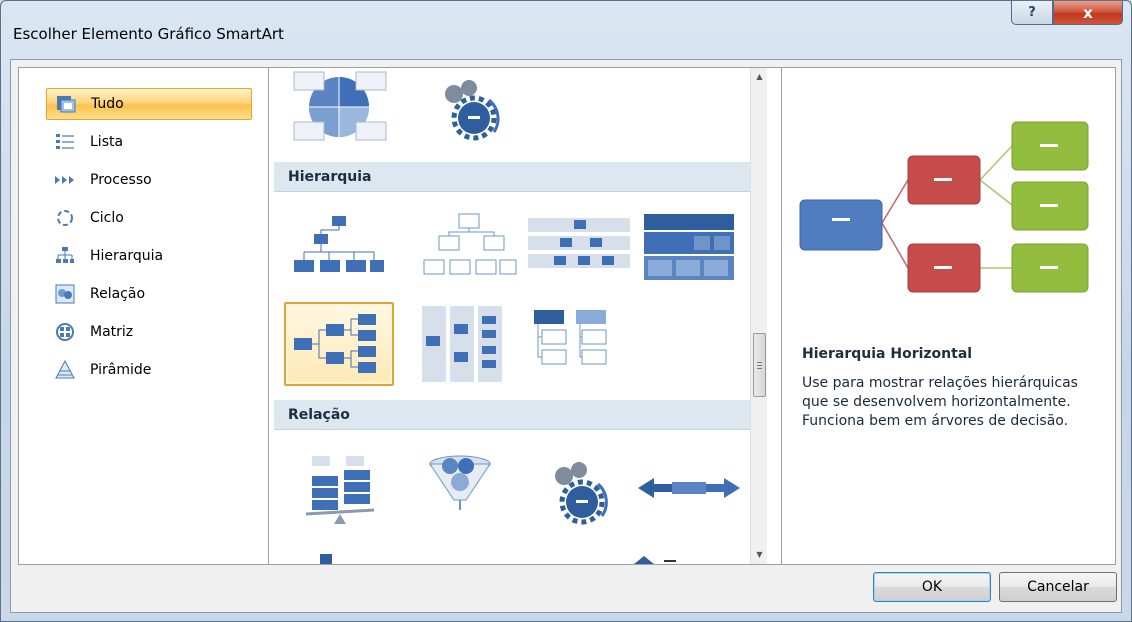 This screenshot has height=622, width=1132. I want to click on close-button: x, so click(1088, 13).